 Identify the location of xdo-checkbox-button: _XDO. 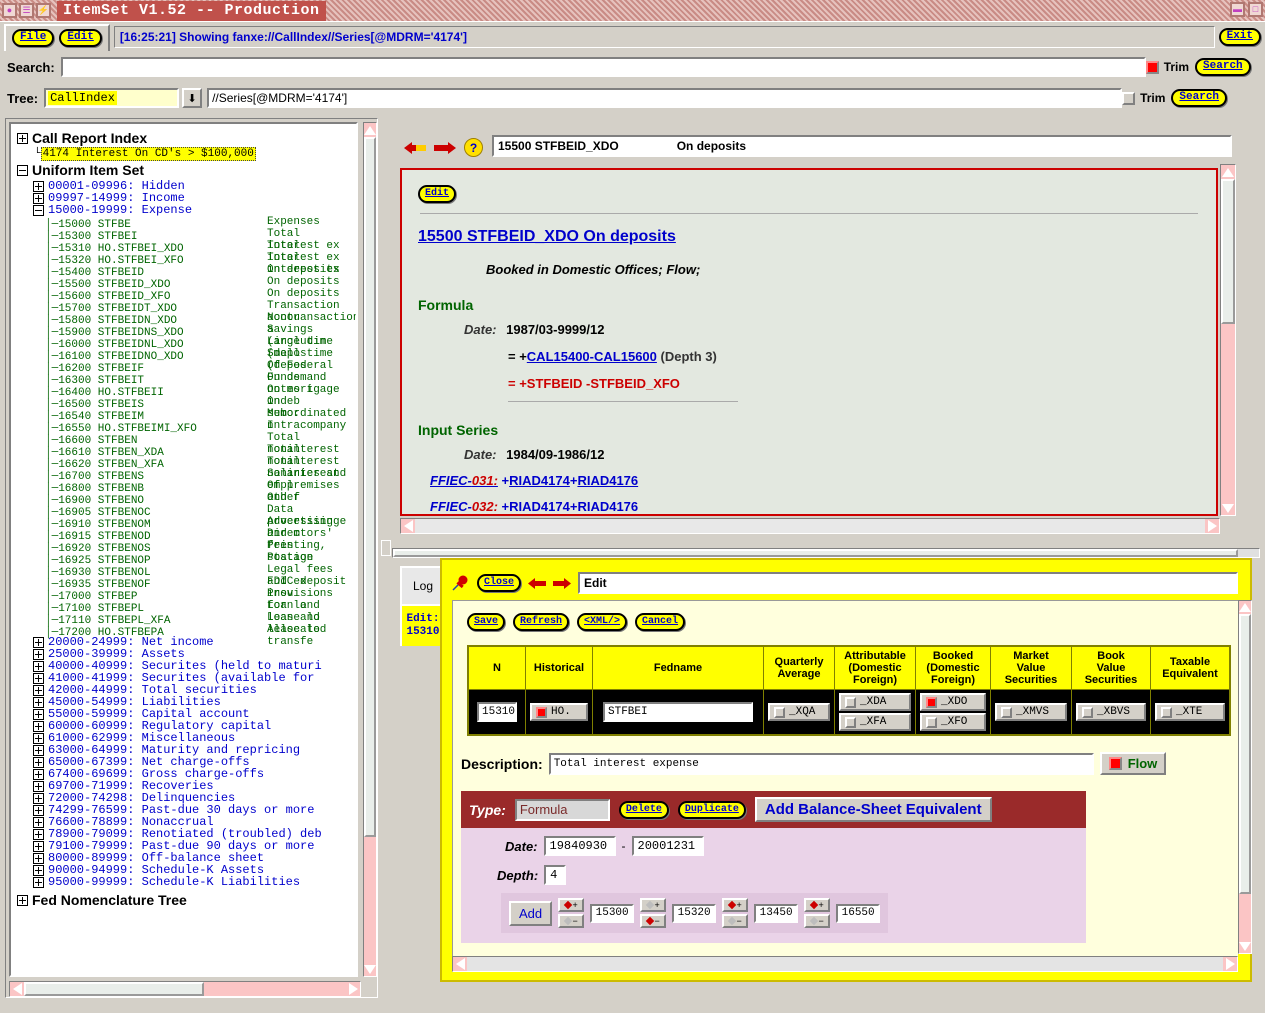
(953, 702).